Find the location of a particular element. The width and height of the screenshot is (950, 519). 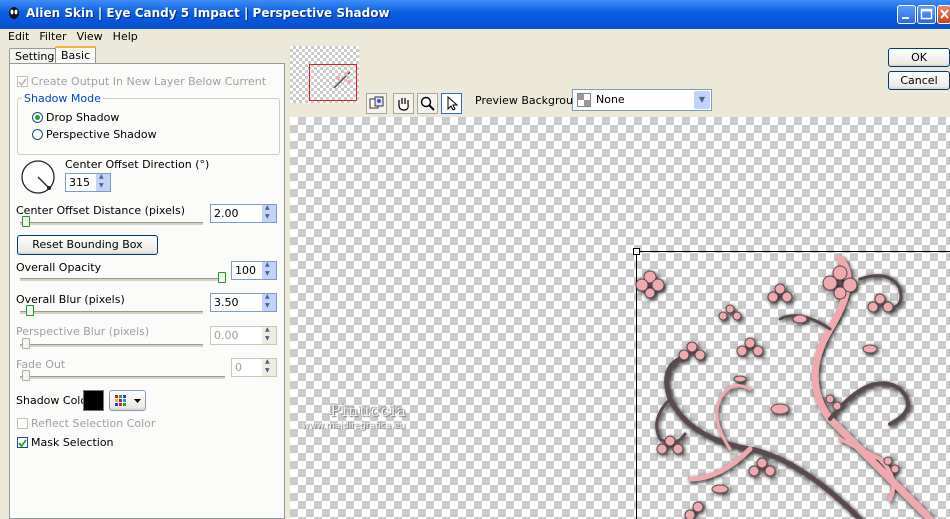

distance-spinbox: 2.00 is located at coordinates (243, 213).